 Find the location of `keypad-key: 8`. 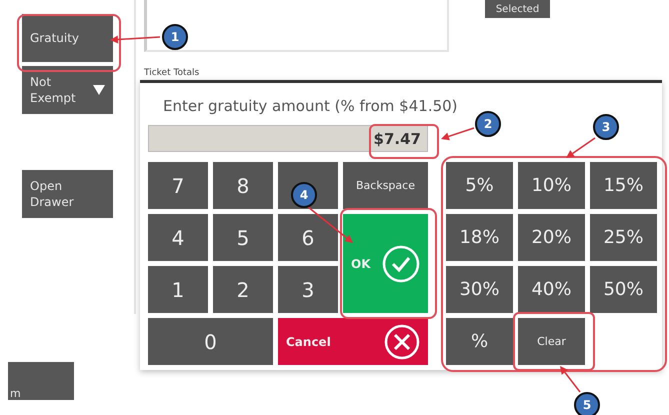

keypad-key: 8 is located at coordinates (243, 185).